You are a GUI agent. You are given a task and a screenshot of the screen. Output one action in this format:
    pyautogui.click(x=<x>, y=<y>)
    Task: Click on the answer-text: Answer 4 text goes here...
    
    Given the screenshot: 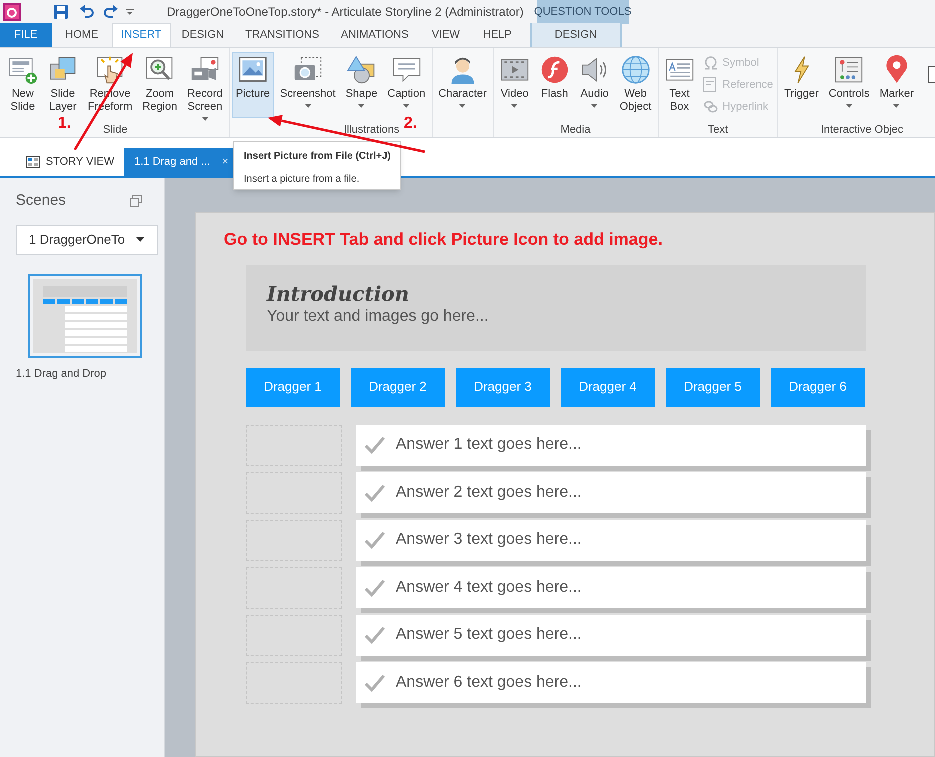 What is the action you would take?
    pyautogui.click(x=489, y=588)
    